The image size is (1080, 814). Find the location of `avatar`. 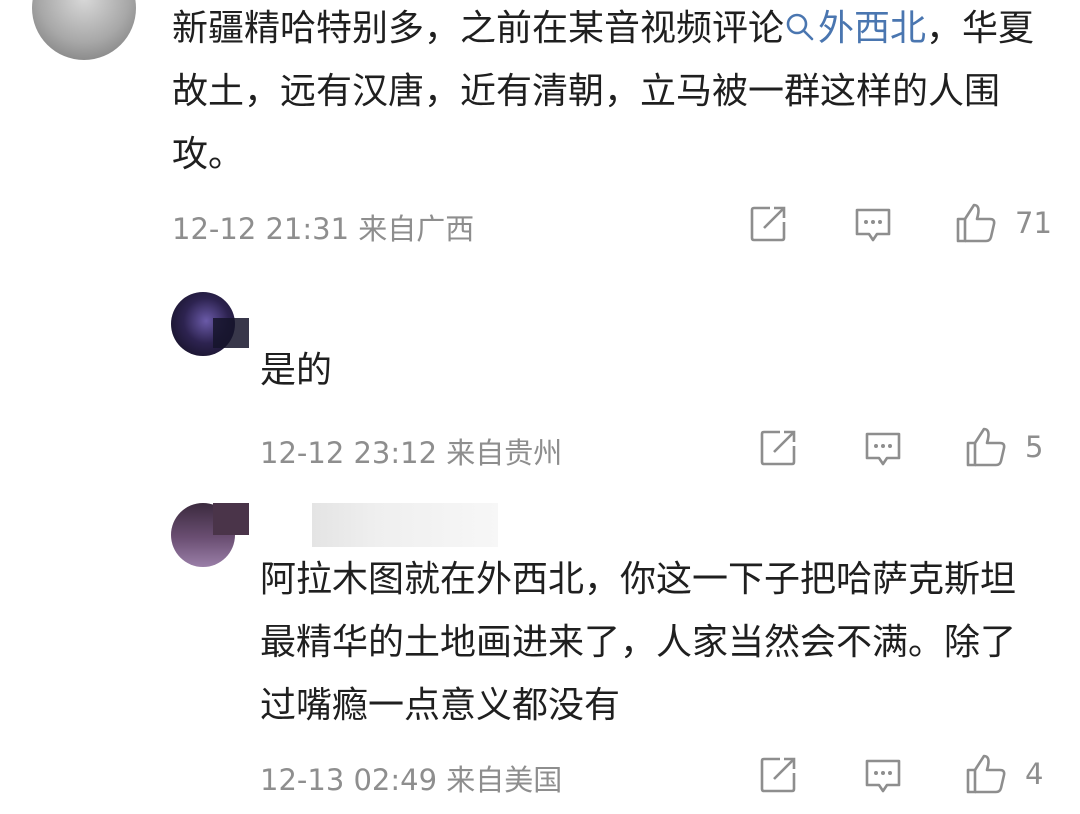

avatar is located at coordinates (84, 30).